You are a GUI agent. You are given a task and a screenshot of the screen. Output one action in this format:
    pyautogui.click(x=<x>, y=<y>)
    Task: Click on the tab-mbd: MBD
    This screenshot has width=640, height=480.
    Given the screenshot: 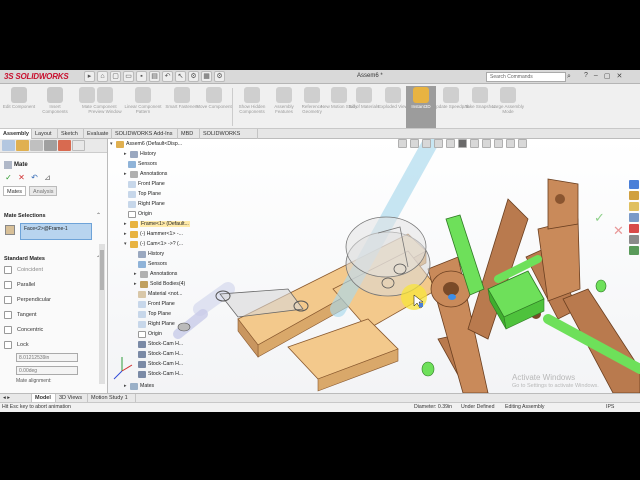 What is the action you would take?
    pyautogui.click(x=189, y=134)
    